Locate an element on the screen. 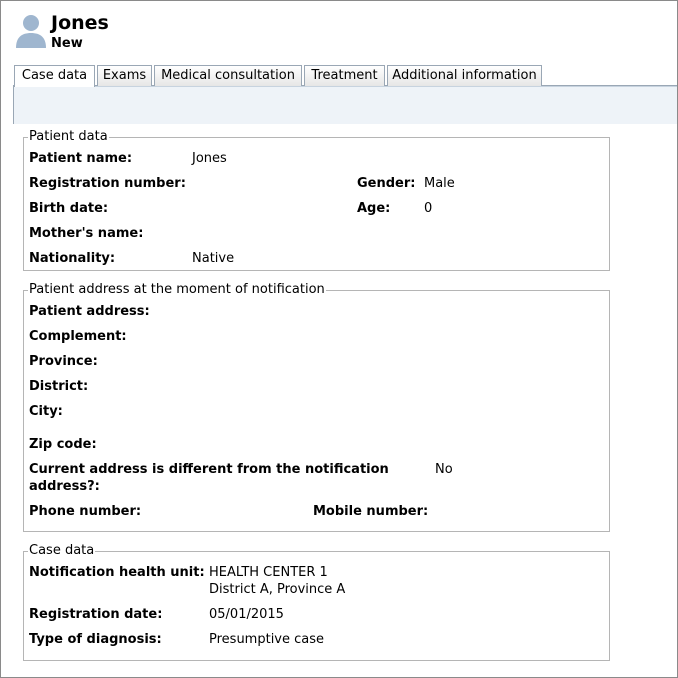  gender-value: Male is located at coordinates (439, 183).